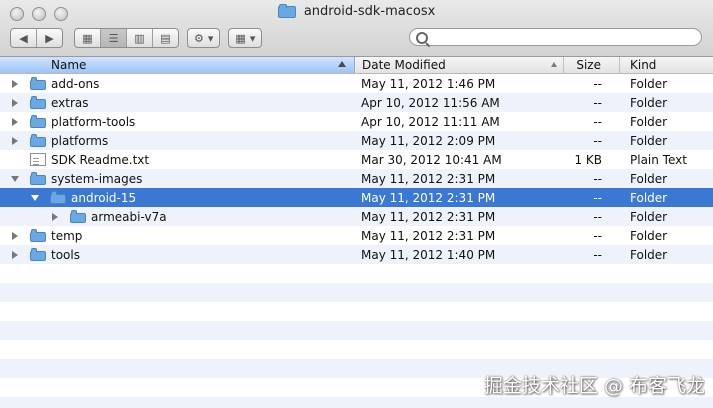 This screenshot has height=408, width=713. What do you see at coordinates (100, 159) in the screenshot?
I see `file-name: SDK Readme.txt` at bounding box center [100, 159].